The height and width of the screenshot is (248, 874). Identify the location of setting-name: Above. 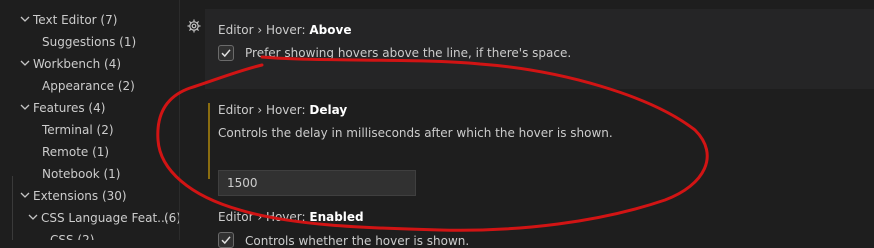
(330, 30).